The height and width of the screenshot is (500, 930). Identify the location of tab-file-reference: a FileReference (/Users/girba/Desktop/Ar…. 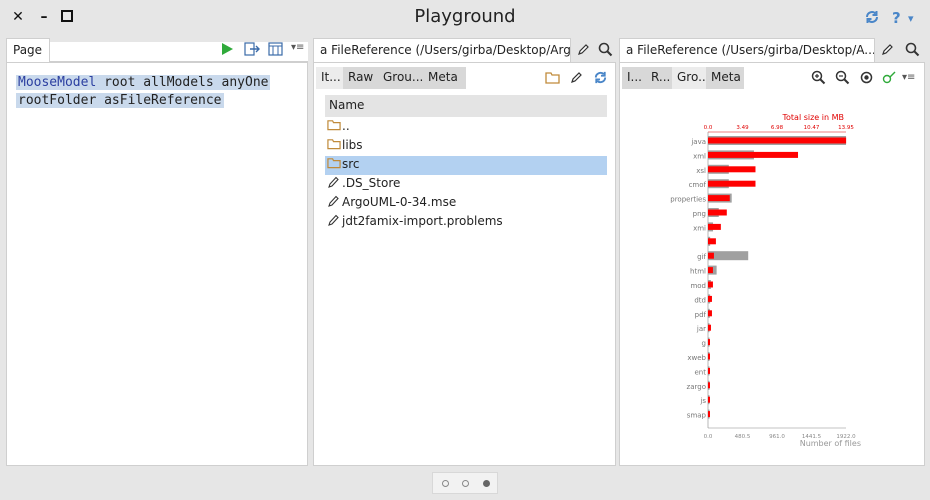
(442, 50).